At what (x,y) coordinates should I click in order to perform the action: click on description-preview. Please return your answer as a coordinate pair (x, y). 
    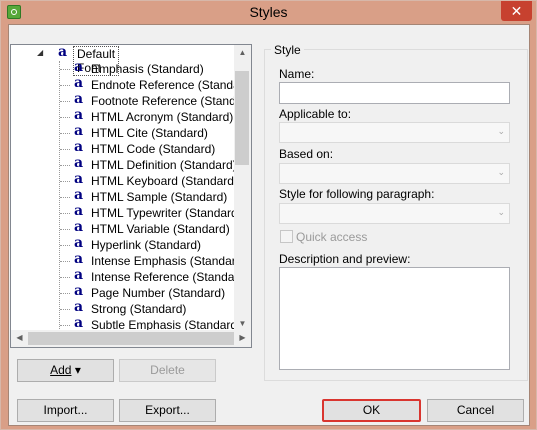
    Looking at the image, I should click on (394, 318).